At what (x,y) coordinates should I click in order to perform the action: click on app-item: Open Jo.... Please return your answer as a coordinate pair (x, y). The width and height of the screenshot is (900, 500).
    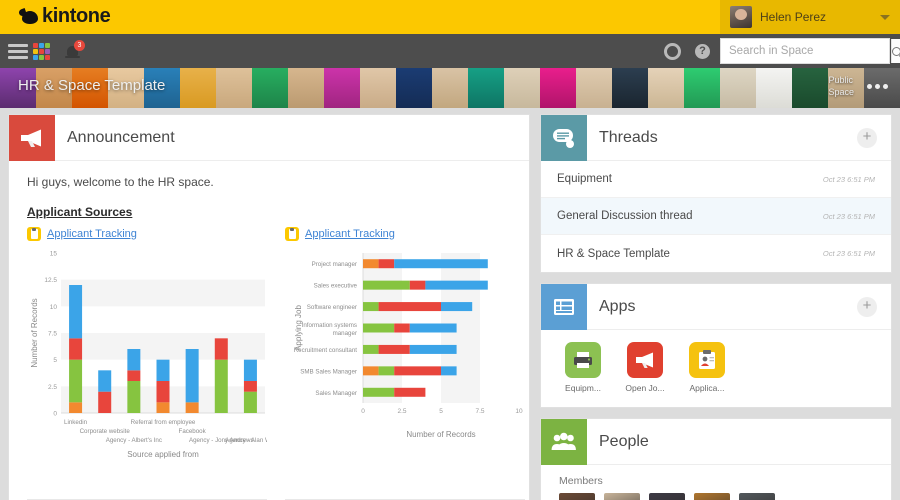
    Looking at the image, I should click on (645, 367).